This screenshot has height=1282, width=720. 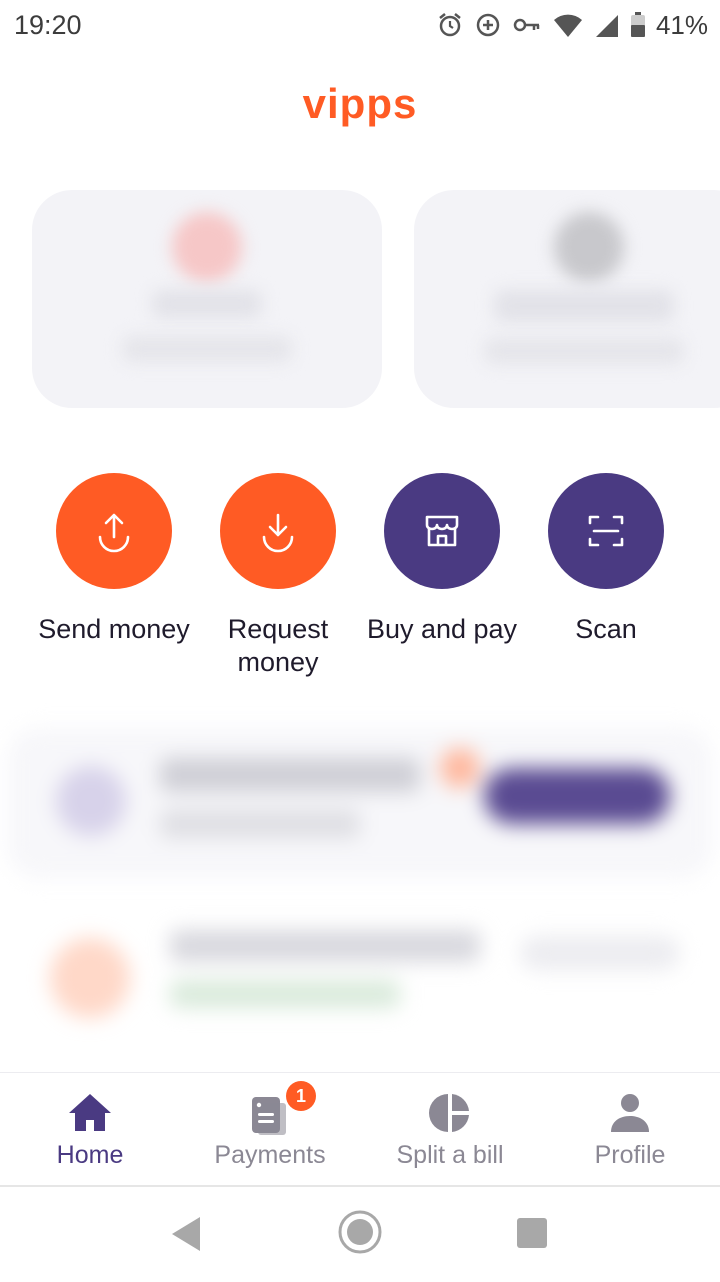 What do you see at coordinates (114, 533) in the screenshot?
I see `send-money-icon` at bounding box center [114, 533].